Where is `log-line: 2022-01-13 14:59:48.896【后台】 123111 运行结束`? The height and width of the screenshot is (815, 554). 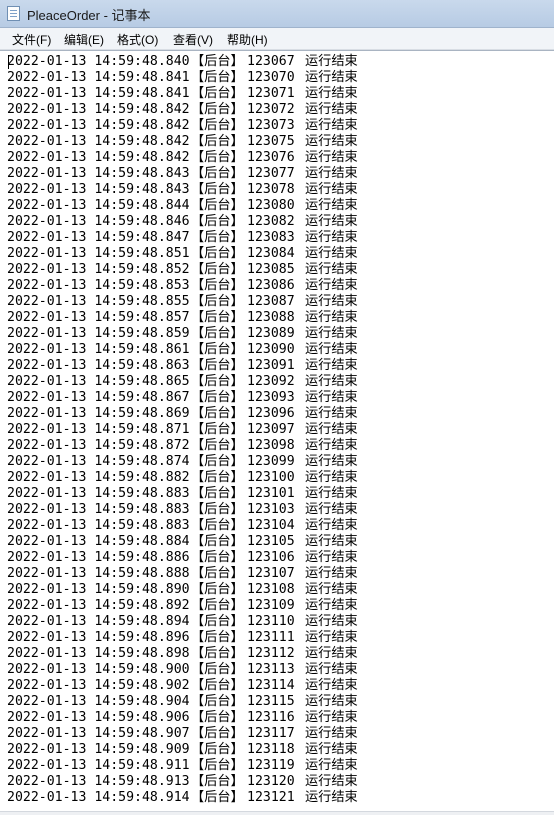
log-line: 2022-01-13 14:59:48.896【后台】 123111 运行结束 is located at coordinates (182, 638).